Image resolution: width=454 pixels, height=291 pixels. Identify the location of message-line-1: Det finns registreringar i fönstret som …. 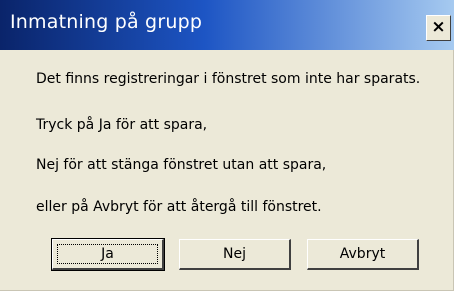
(228, 79).